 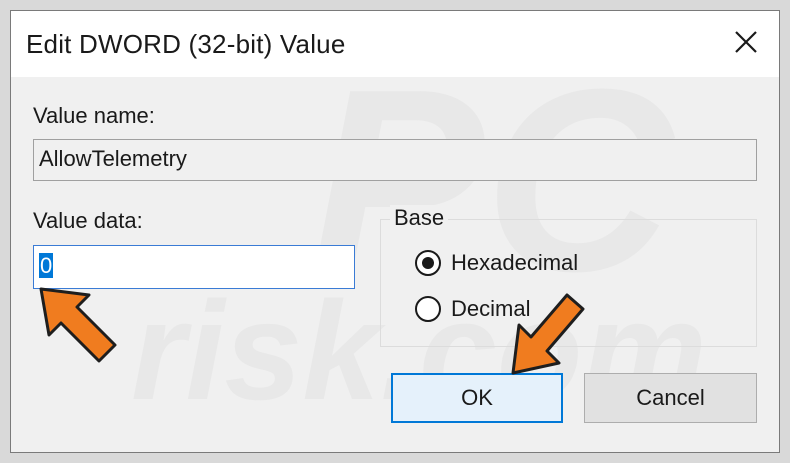 What do you see at coordinates (419, 218) in the screenshot?
I see `base-group-label: Base` at bounding box center [419, 218].